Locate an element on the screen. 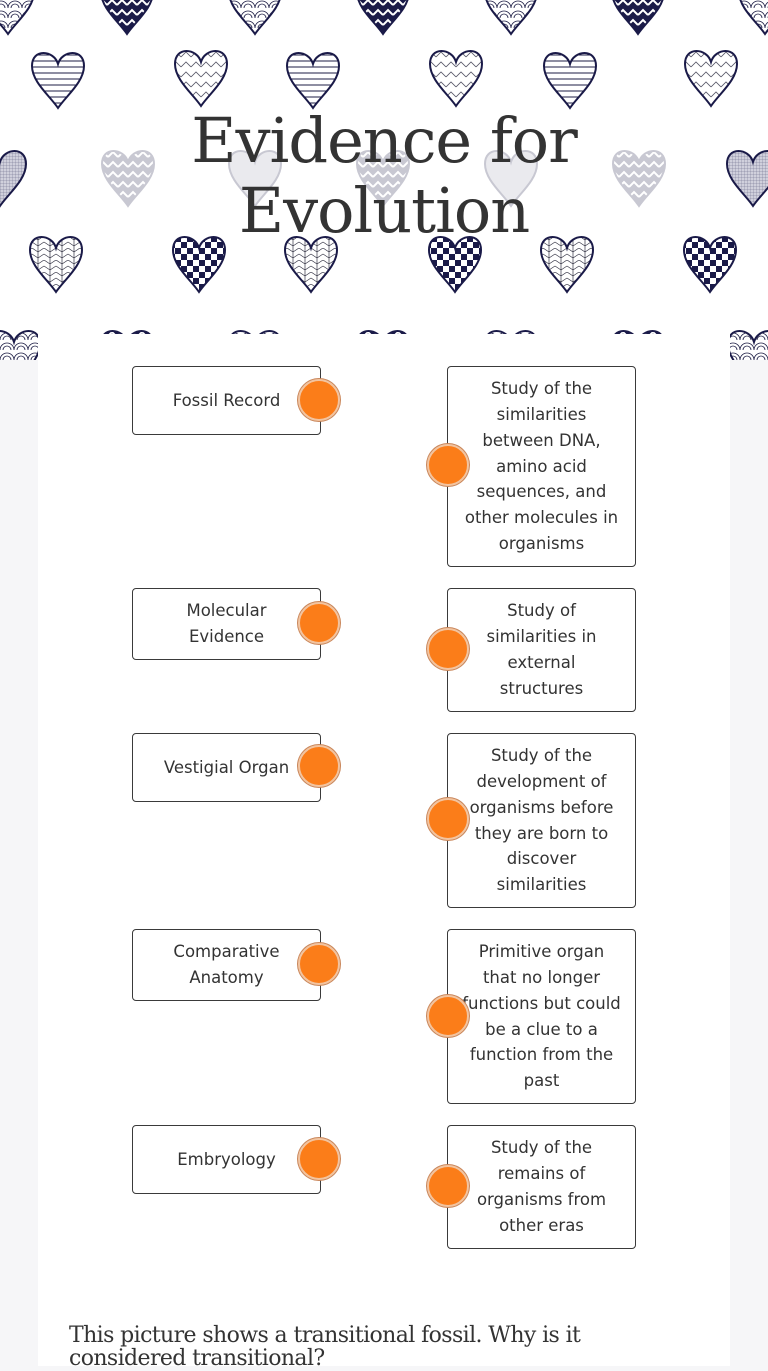 This screenshot has height=1371, width=768. term-label: Comparative Anatomy is located at coordinates (226, 964).